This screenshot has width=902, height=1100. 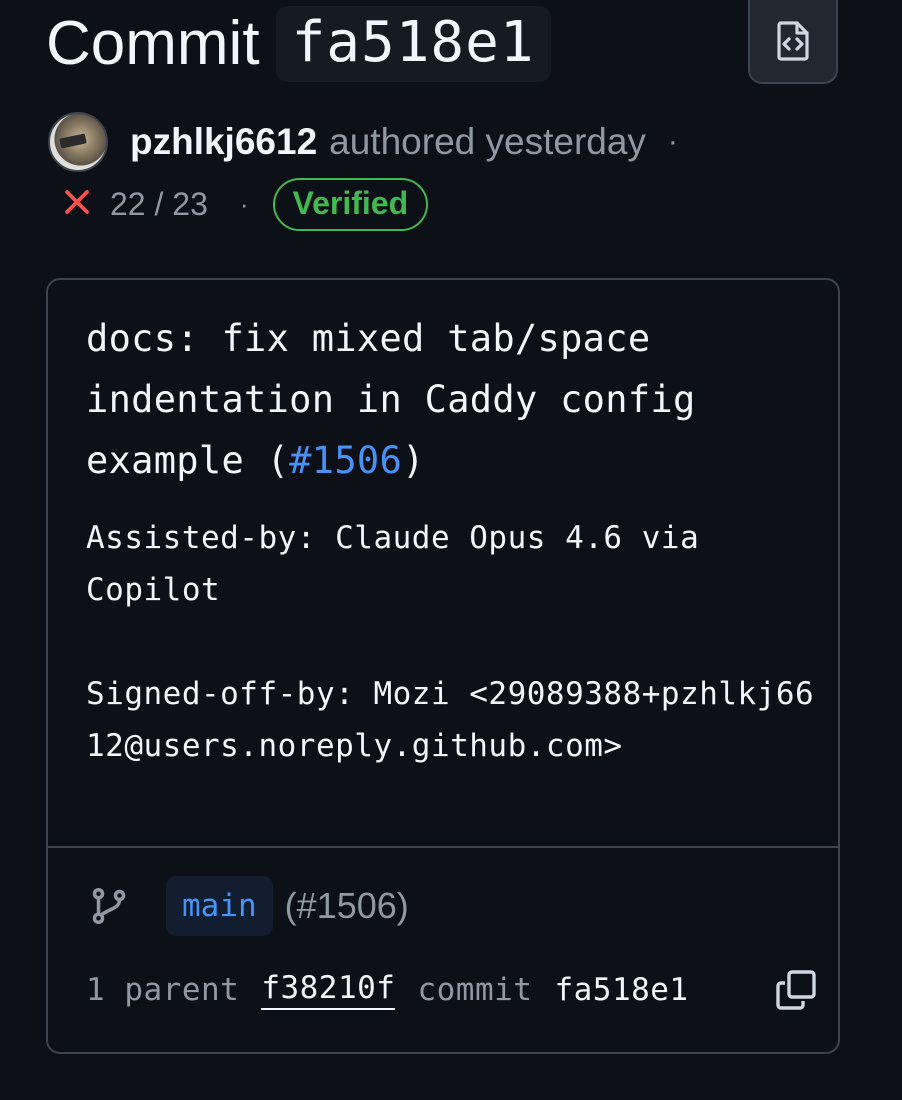 What do you see at coordinates (346, 905) in the screenshot?
I see `branch-pr-ref: (#1506)` at bounding box center [346, 905].